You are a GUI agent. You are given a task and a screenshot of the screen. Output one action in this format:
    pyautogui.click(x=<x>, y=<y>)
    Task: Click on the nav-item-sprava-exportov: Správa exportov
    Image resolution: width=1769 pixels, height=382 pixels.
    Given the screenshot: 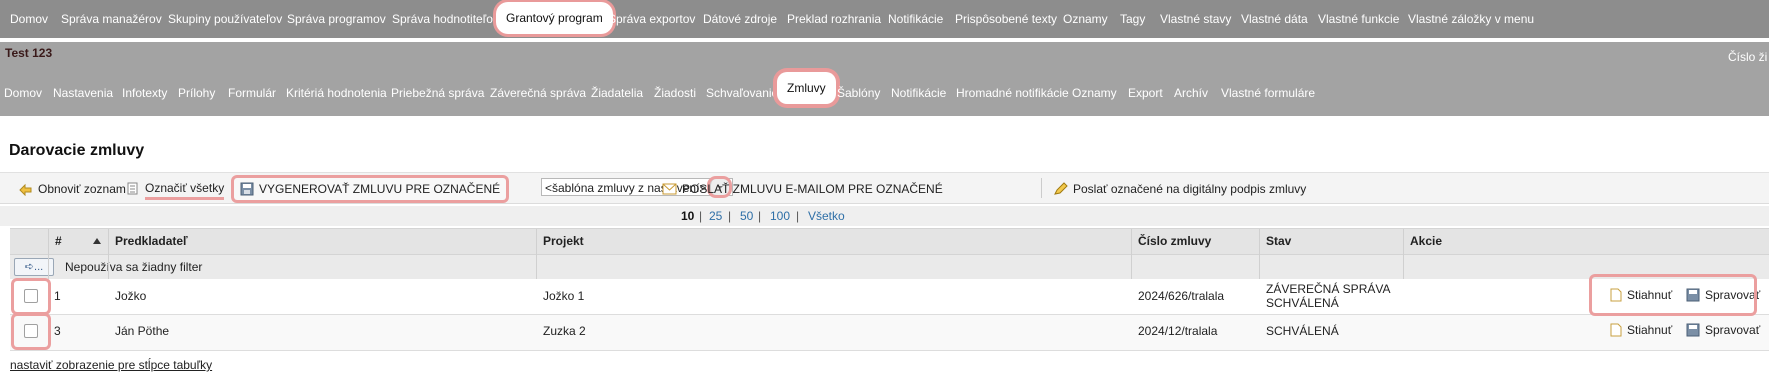 What is the action you would take?
    pyautogui.click(x=651, y=19)
    